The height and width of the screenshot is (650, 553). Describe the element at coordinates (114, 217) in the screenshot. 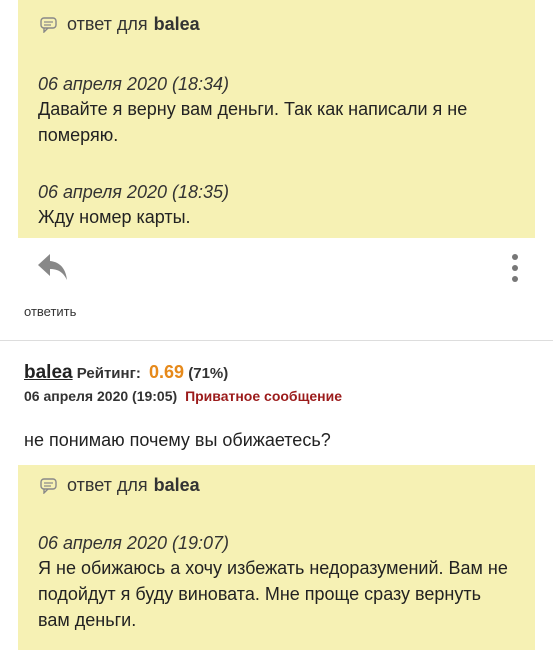

I see `message-text: Жду номер карты.` at that location.